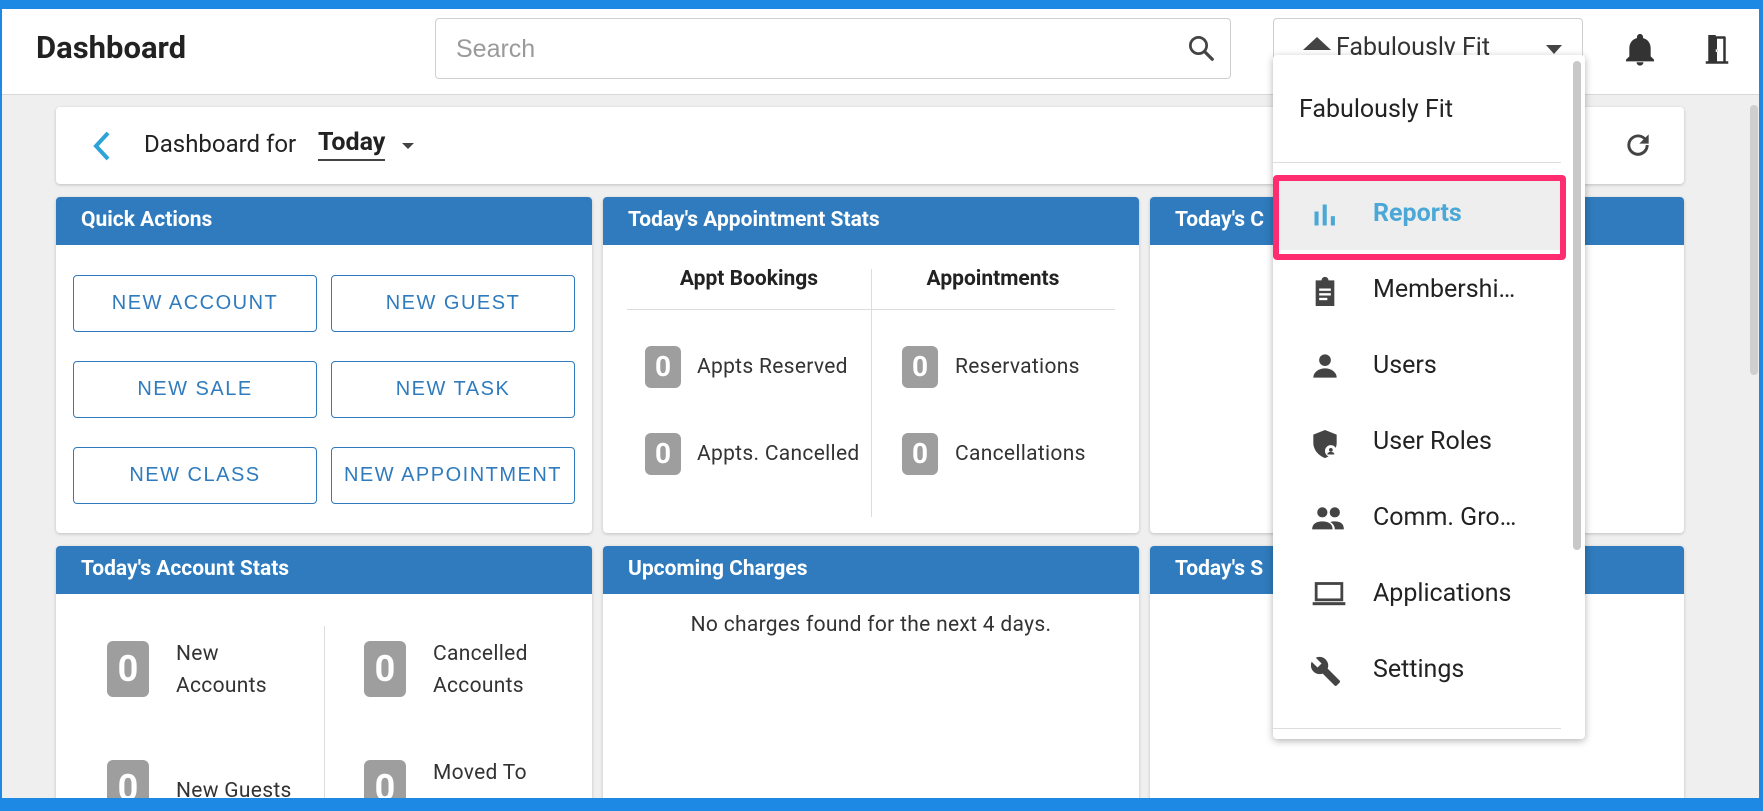  I want to click on search-icon, so click(1201, 50).